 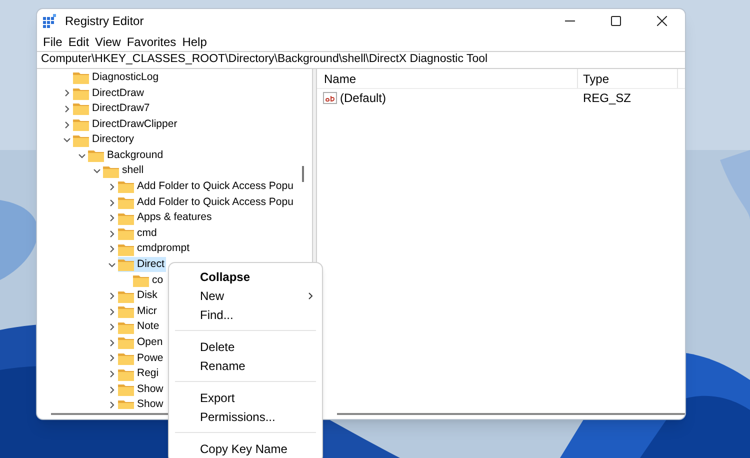 What do you see at coordinates (135, 155) in the screenshot?
I see `tree-label: Background` at bounding box center [135, 155].